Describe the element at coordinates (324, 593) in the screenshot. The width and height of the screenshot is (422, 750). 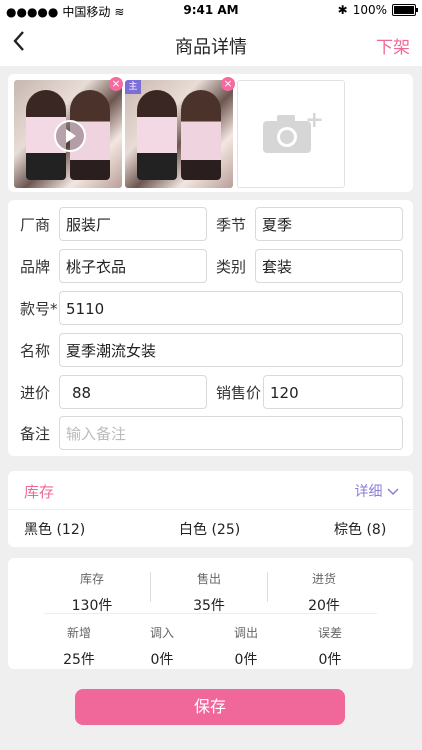
I see `stat-purchased: 进货 20件` at that location.